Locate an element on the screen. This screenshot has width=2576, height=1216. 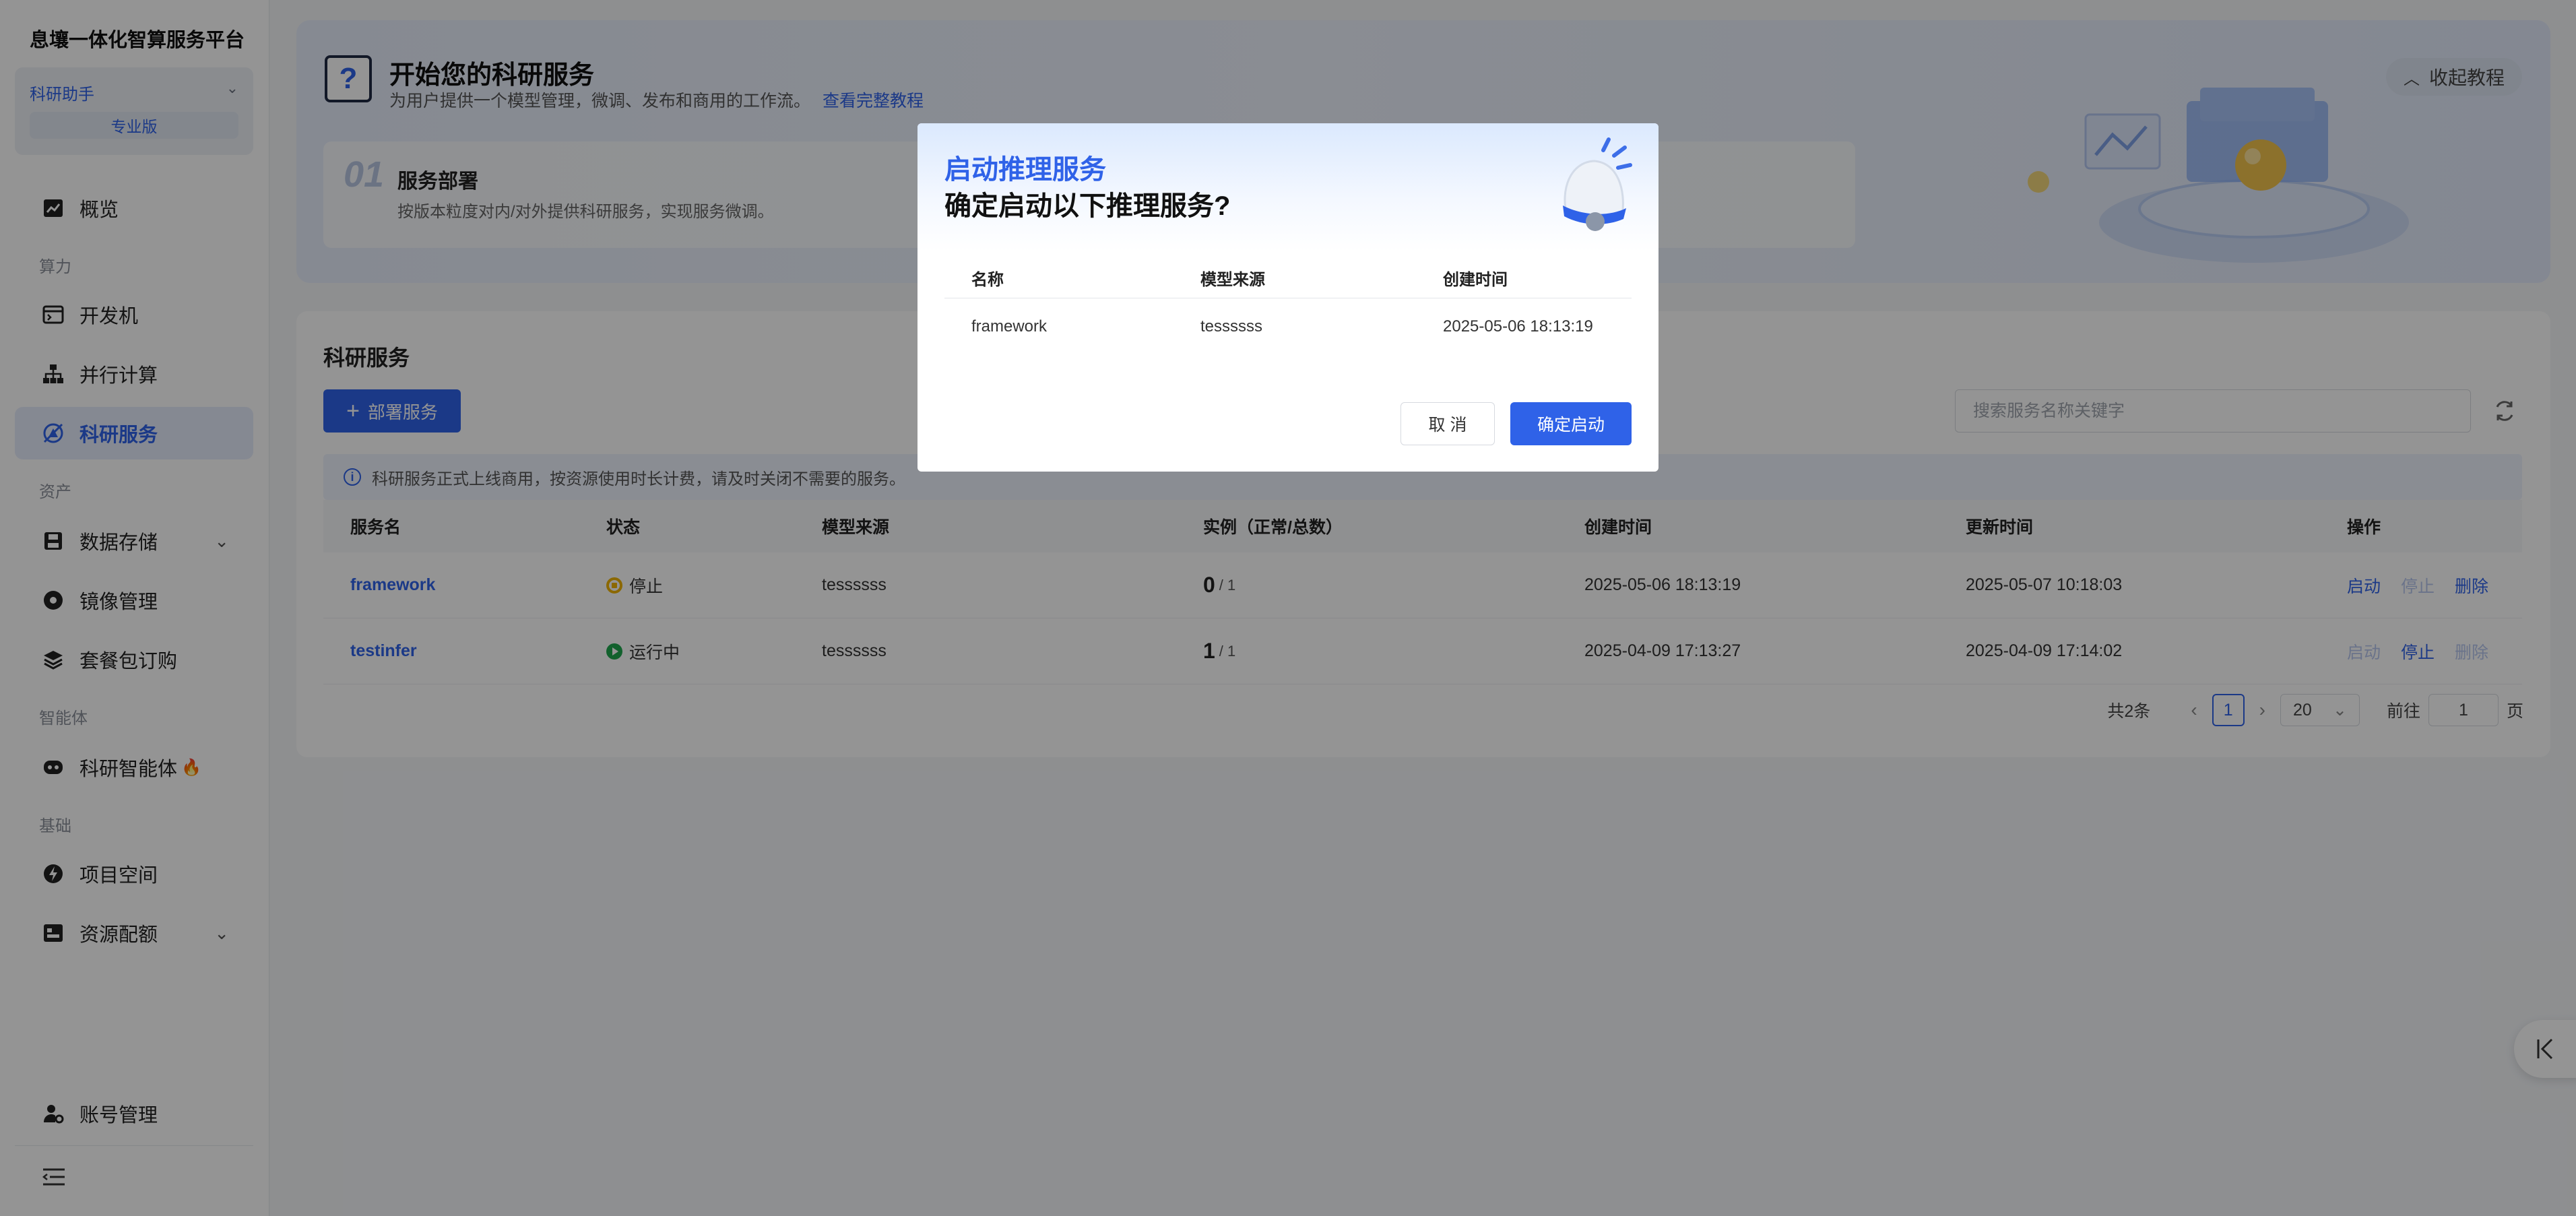
column-header: 名称 is located at coordinates (987, 280).